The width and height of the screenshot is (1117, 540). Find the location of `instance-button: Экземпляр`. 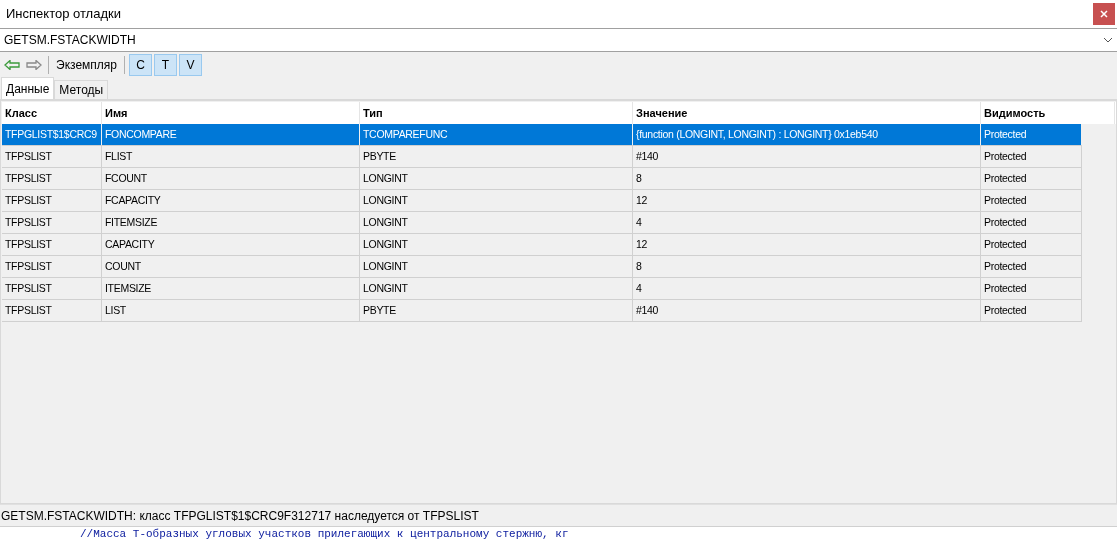

instance-button: Экземпляр is located at coordinates (86, 65).